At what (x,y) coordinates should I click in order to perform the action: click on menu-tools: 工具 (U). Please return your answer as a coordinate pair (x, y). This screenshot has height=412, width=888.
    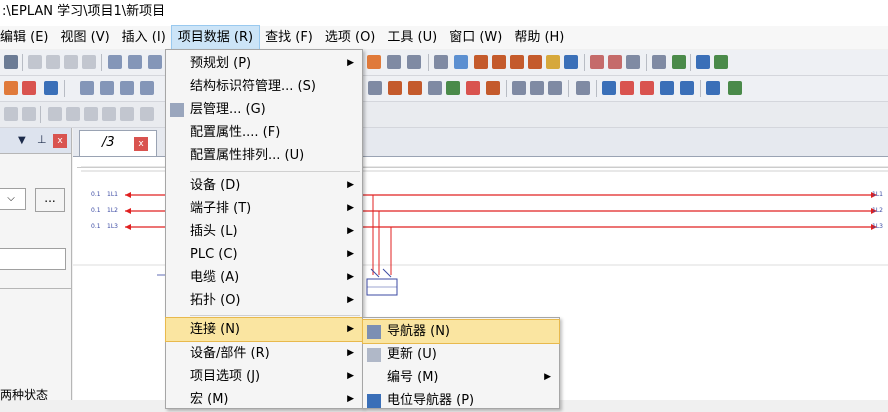
    Looking at the image, I should click on (412, 37).